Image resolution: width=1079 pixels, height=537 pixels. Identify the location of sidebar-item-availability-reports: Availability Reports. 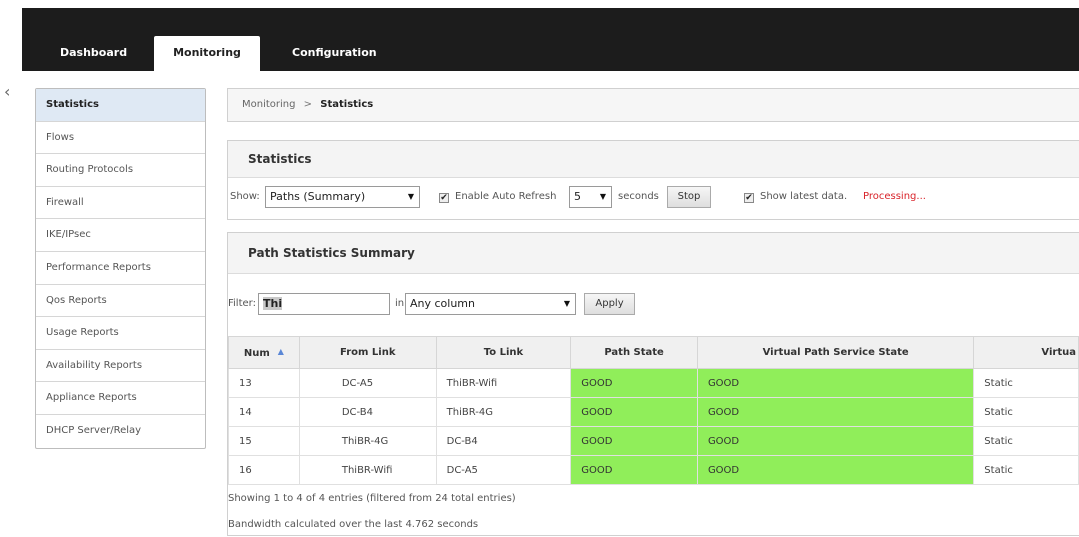
(120, 366).